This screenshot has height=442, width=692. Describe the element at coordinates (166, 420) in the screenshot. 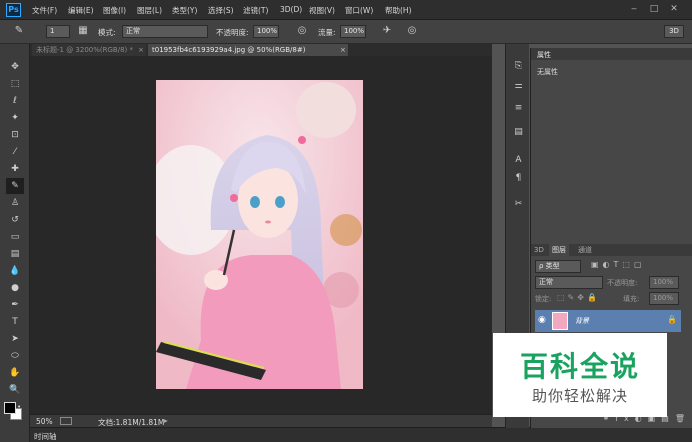

I see `status-menu-icon: ▸` at that location.